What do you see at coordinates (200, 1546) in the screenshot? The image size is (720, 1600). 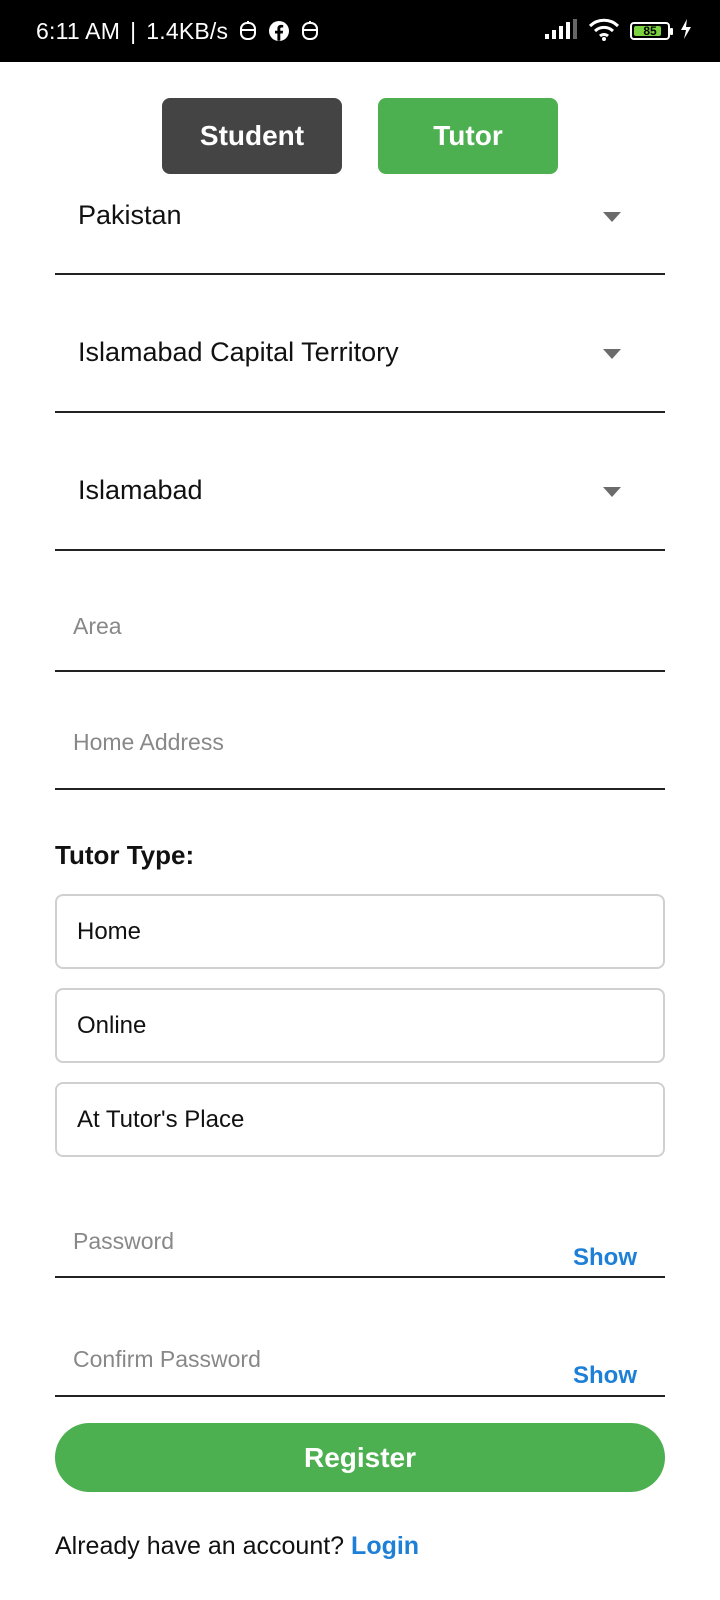 I see `login-prompt-text: Already have an account?` at bounding box center [200, 1546].